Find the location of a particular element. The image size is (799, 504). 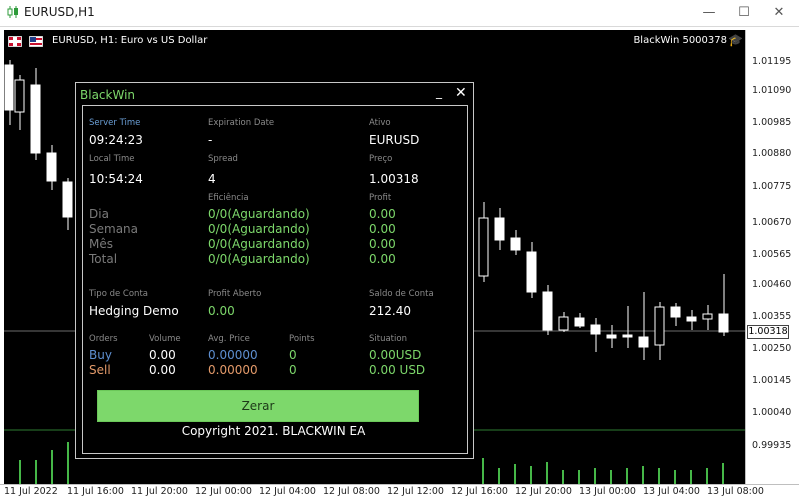

sell-situation: 0.00 USD is located at coordinates (397, 370).